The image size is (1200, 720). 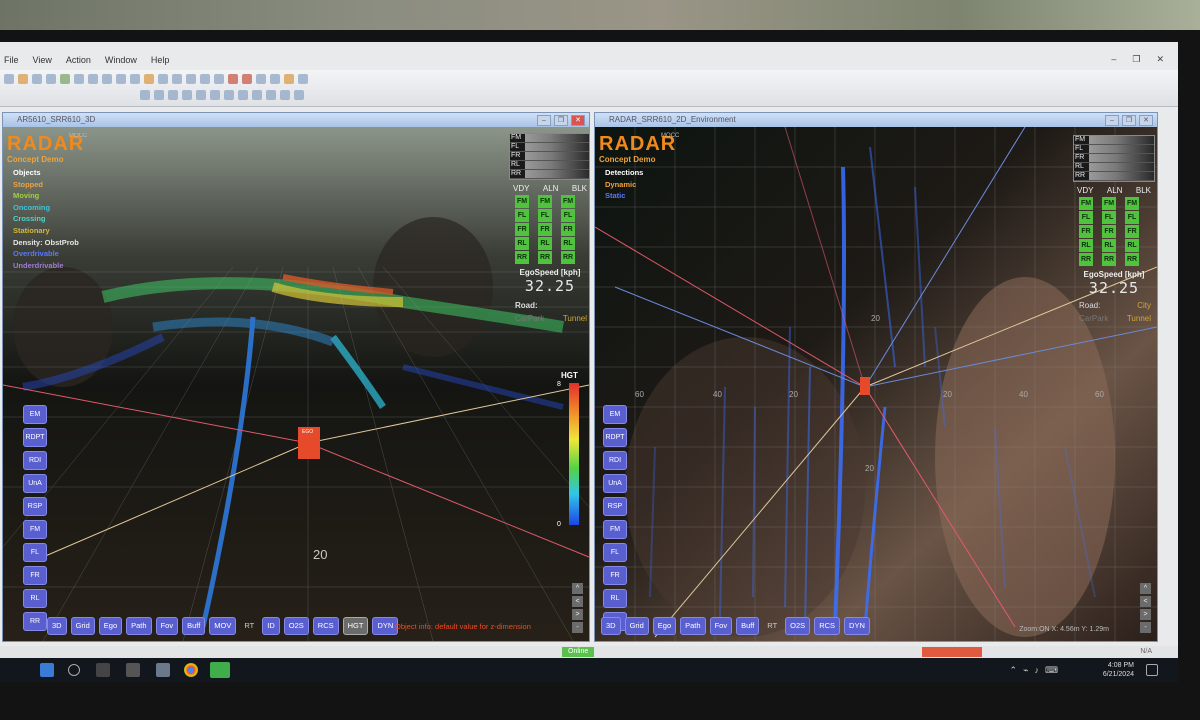 I want to click on toolbar-cursor-icon, so click(x=177, y=79).